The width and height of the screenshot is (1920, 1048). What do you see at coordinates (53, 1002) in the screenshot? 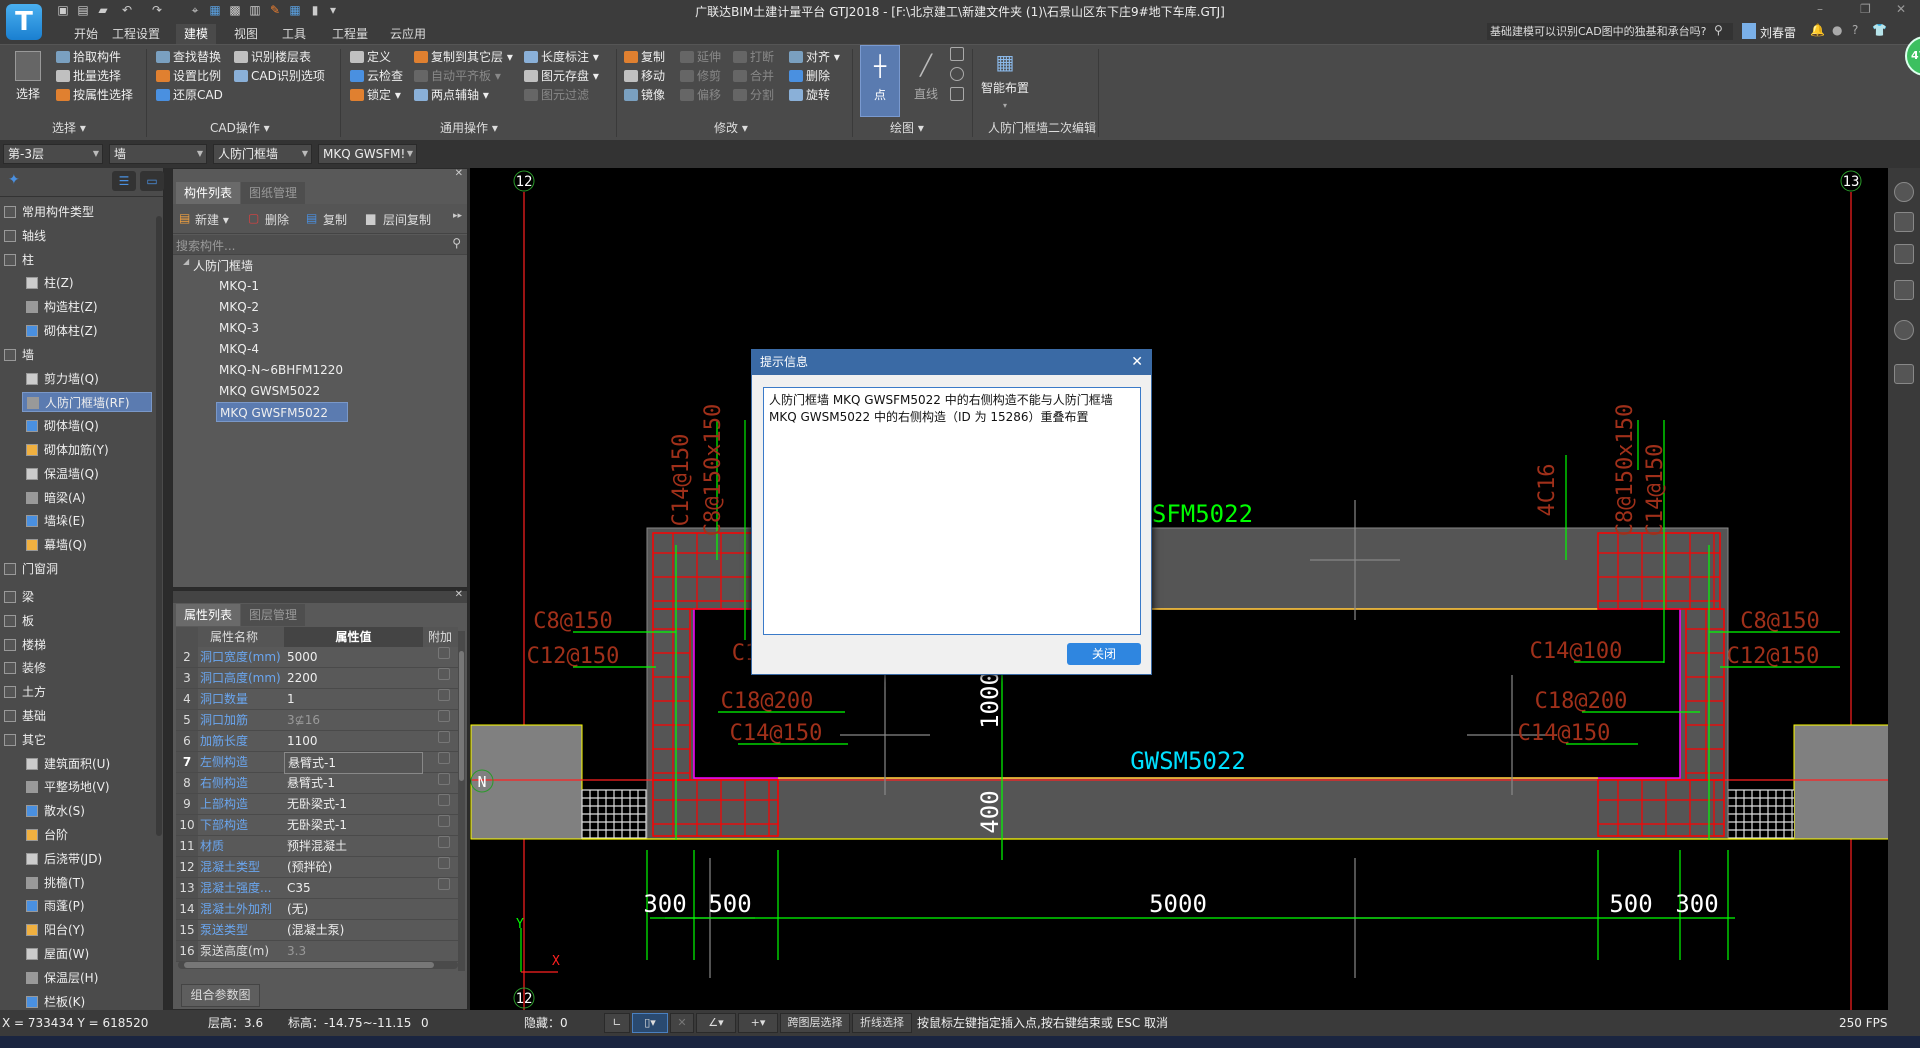
I see `nav-item: 栏板(K)` at bounding box center [53, 1002].